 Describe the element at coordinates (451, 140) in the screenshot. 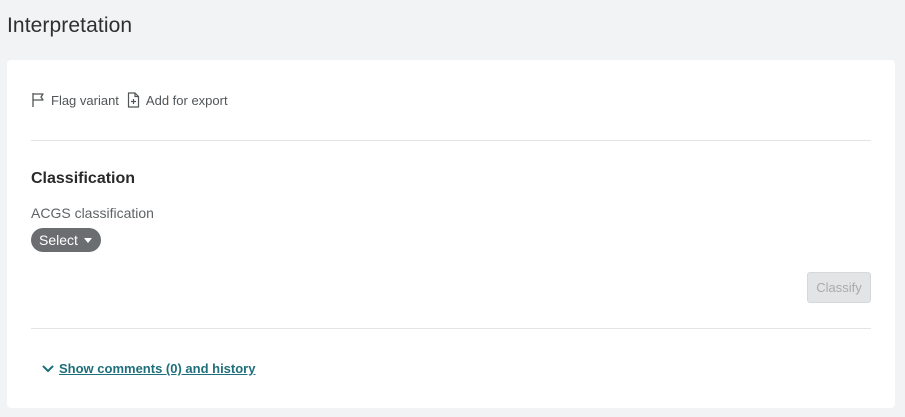

I see `divider-top` at that location.